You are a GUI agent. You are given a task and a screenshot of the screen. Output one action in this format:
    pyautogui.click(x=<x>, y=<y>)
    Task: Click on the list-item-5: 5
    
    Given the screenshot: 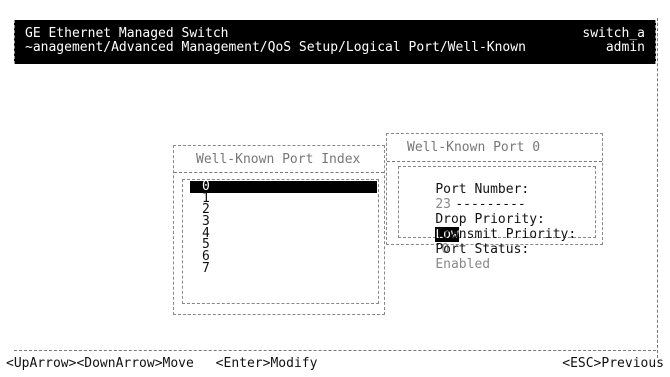 What is the action you would take?
    pyautogui.click(x=283, y=245)
    